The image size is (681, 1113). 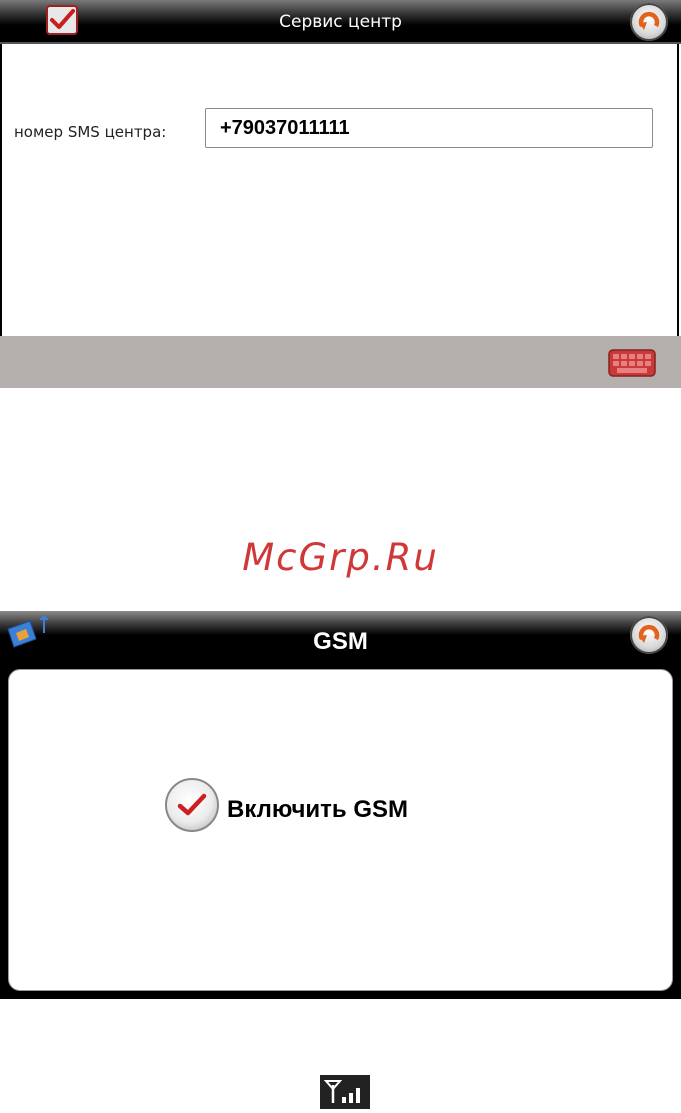 I want to click on keyboard-icon, so click(x=632, y=363).